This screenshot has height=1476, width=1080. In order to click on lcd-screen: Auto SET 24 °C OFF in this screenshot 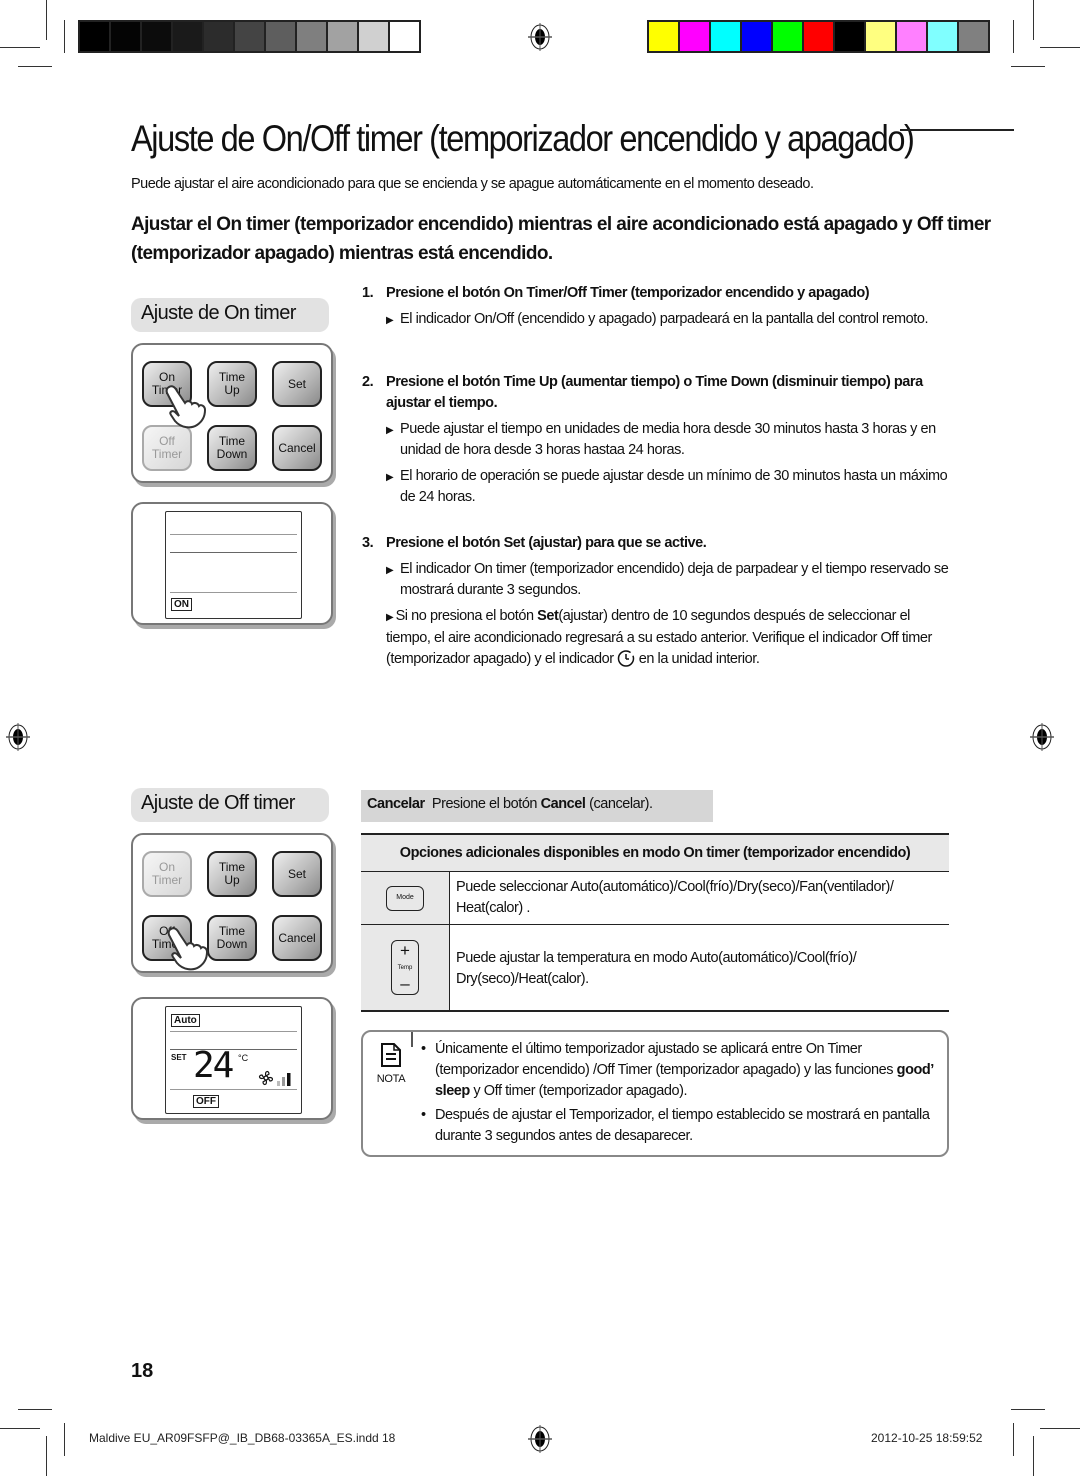, I will do `click(233, 1060)`.